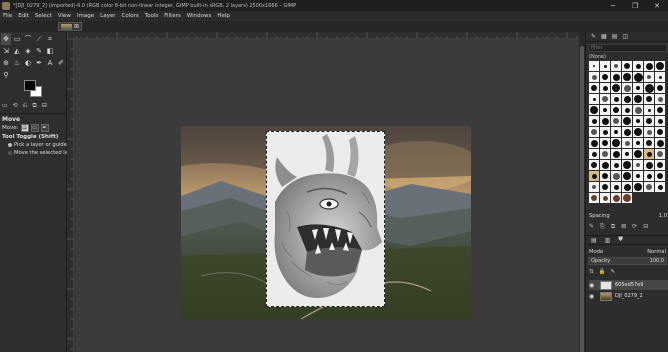 Image resolution: width=668 pixels, height=352 pixels. Describe the element at coordinates (613, 5) in the screenshot. I see `minimize-button: ─` at that location.